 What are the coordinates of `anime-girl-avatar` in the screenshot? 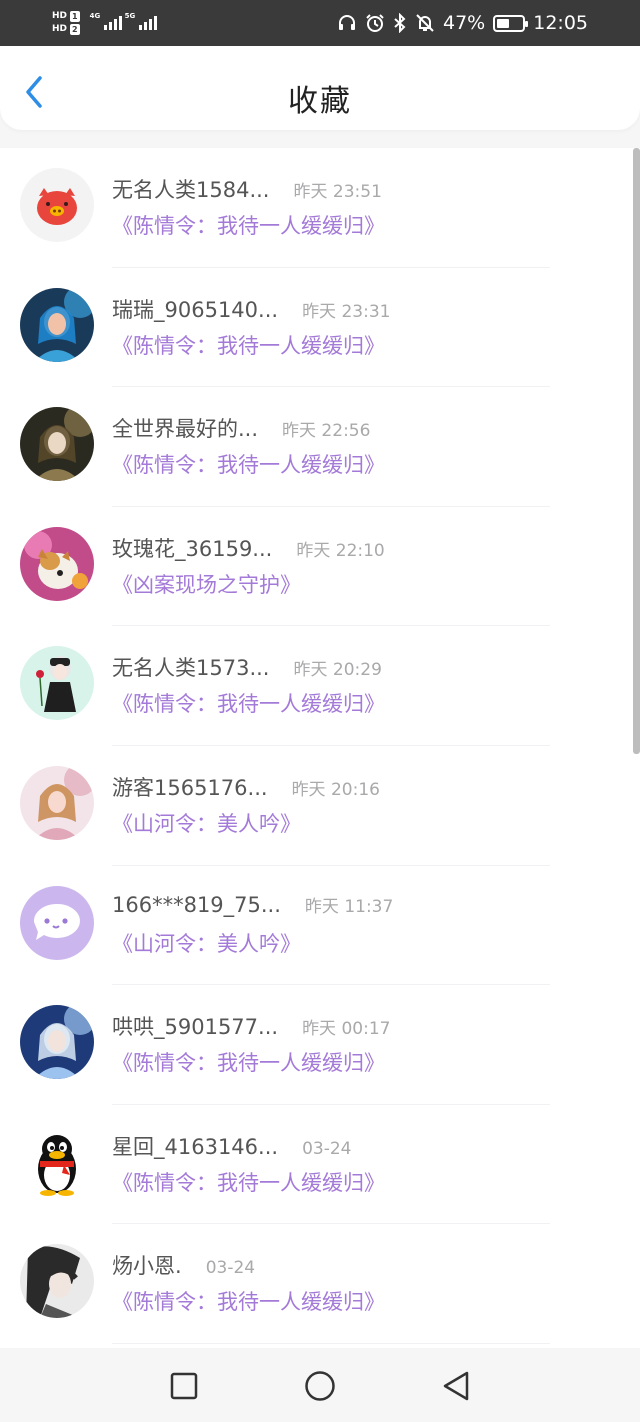 It's located at (57, 683).